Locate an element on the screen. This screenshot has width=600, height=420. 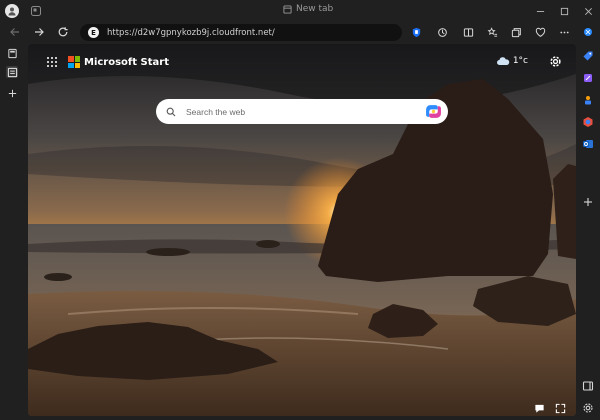
collections-button is located at coordinates (516, 32).